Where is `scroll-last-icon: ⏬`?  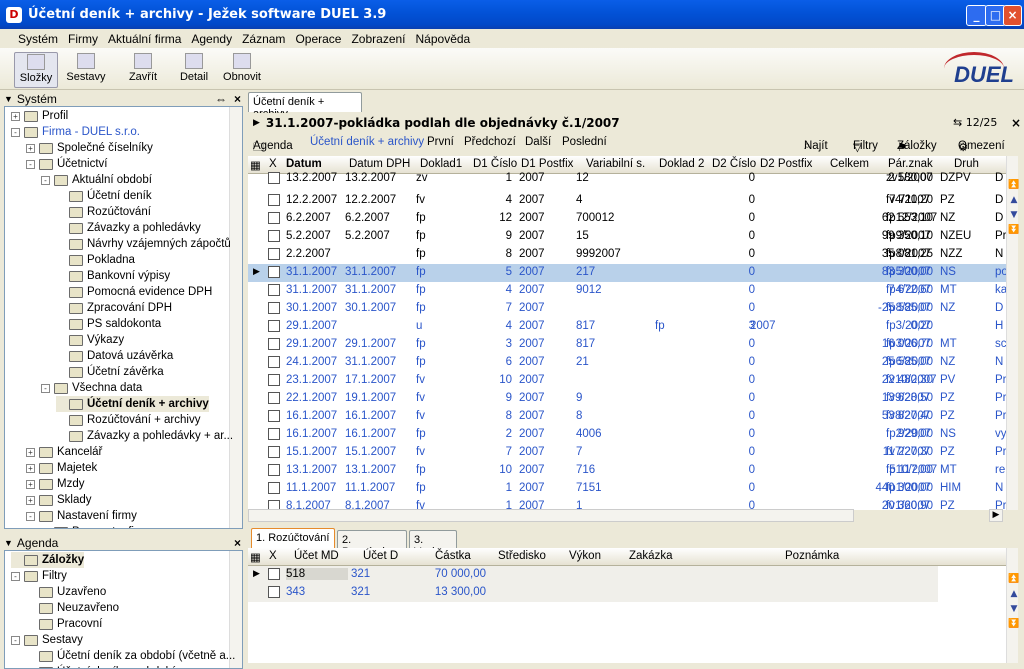
scroll-last-icon: ⏬ is located at coordinates (1014, 230).